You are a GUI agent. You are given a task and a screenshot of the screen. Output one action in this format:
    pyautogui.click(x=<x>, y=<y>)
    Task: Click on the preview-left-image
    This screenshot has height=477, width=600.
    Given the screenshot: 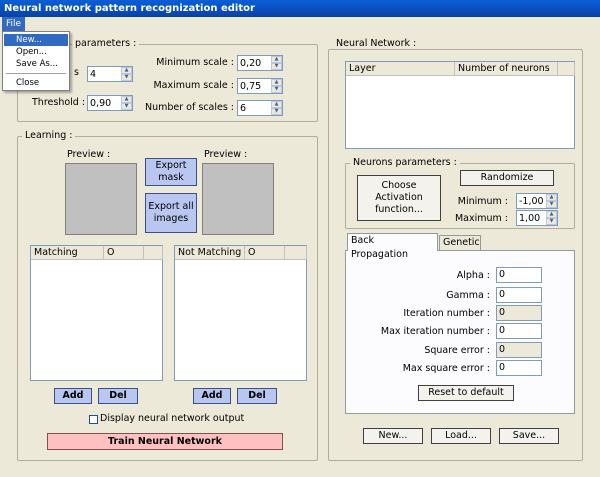 What is the action you would take?
    pyautogui.click(x=101, y=199)
    